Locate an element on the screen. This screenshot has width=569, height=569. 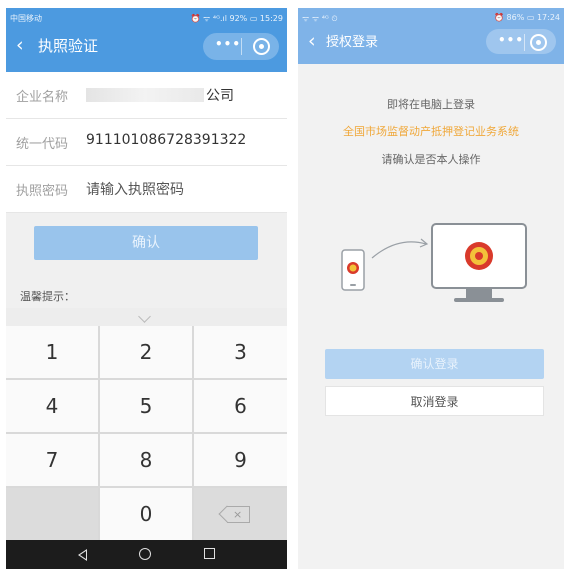
nav-recents-icon is located at coordinates (209, 553).